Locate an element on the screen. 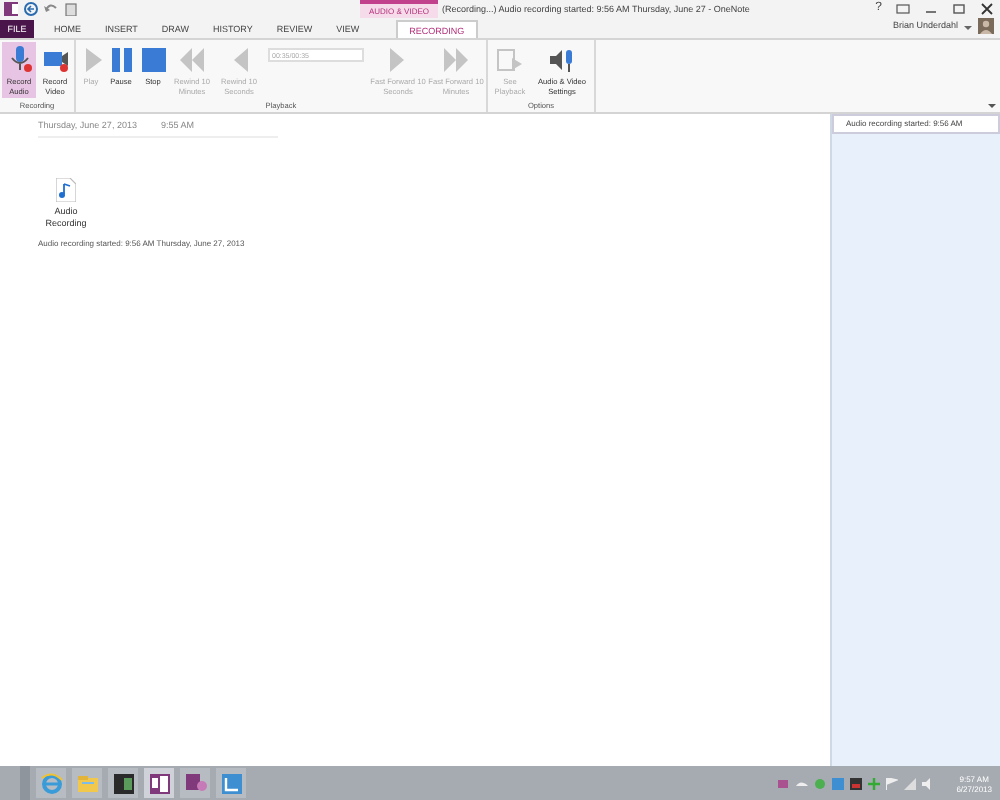  collapse-caret-icon is located at coordinates (992, 106).